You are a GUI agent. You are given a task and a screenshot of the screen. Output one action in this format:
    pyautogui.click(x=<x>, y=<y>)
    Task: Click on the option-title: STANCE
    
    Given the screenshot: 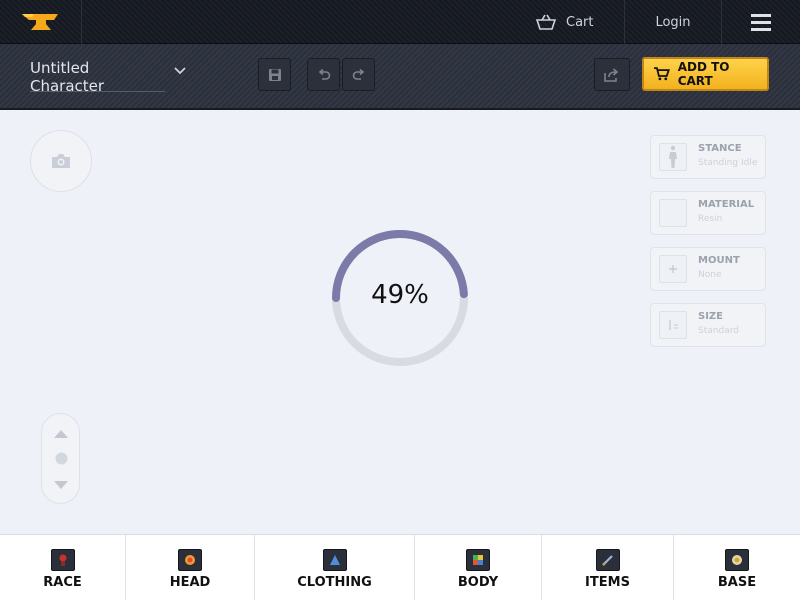 What is the action you would take?
    pyautogui.click(x=720, y=148)
    